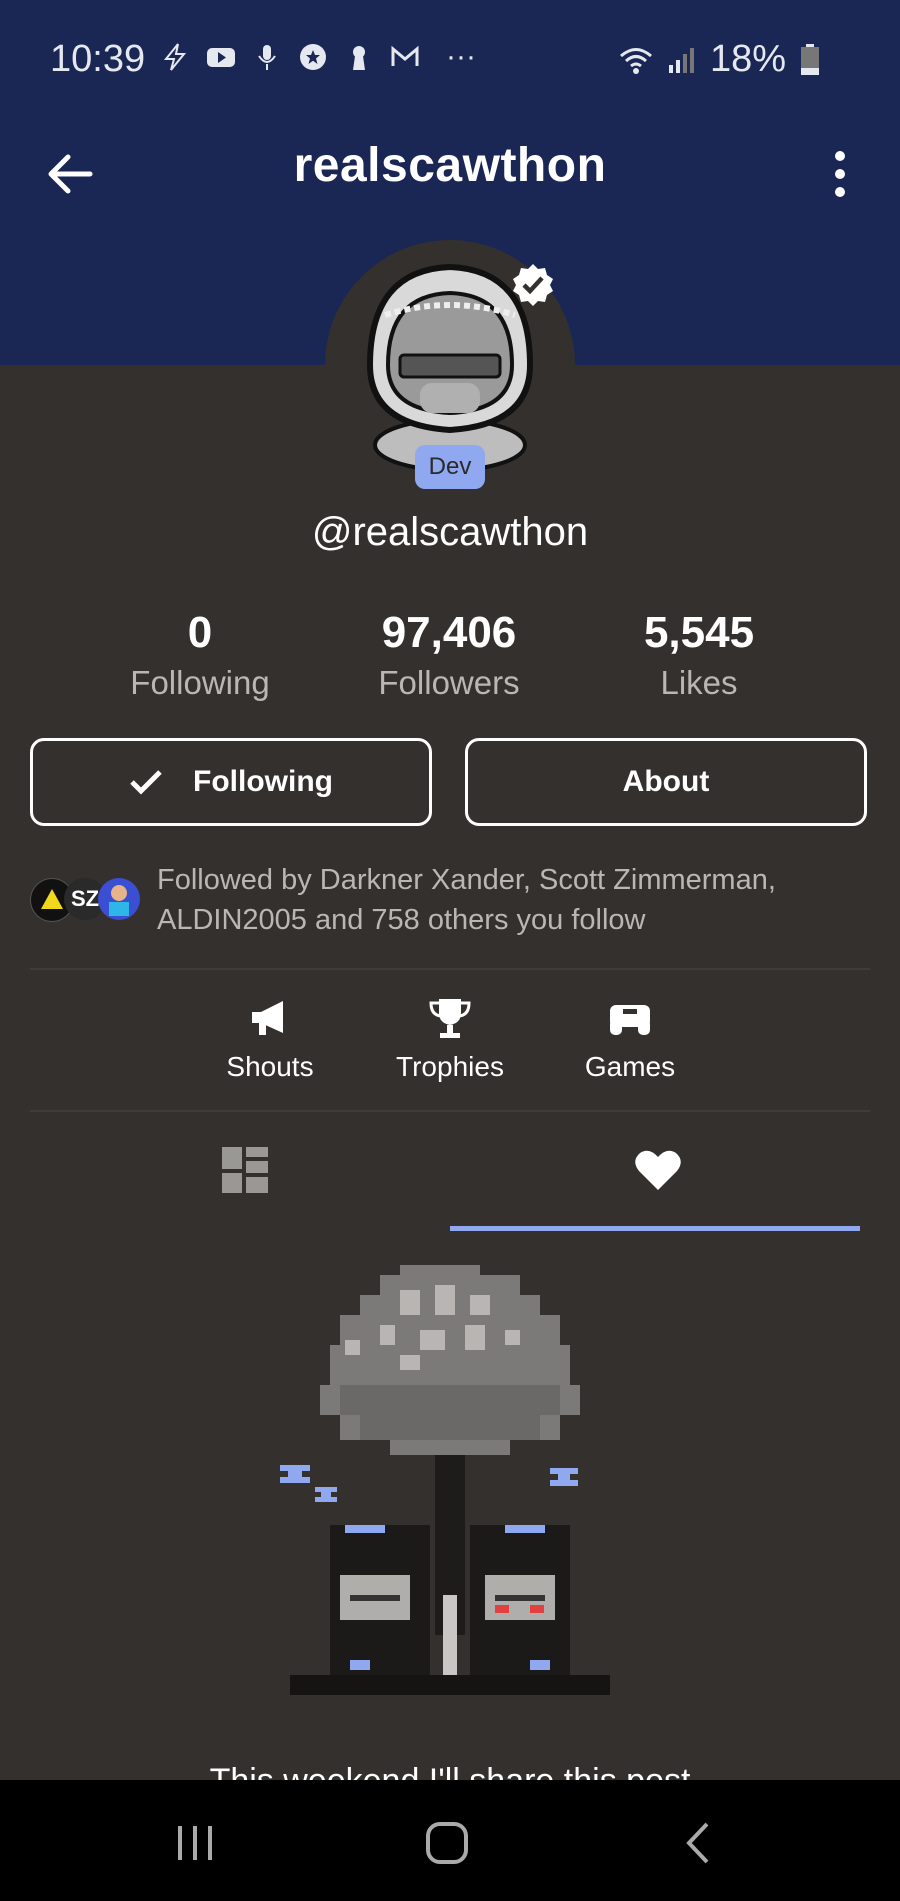 The height and width of the screenshot is (1901, 900). I want to click on stat-following: 0 Following, so click(200, 655).